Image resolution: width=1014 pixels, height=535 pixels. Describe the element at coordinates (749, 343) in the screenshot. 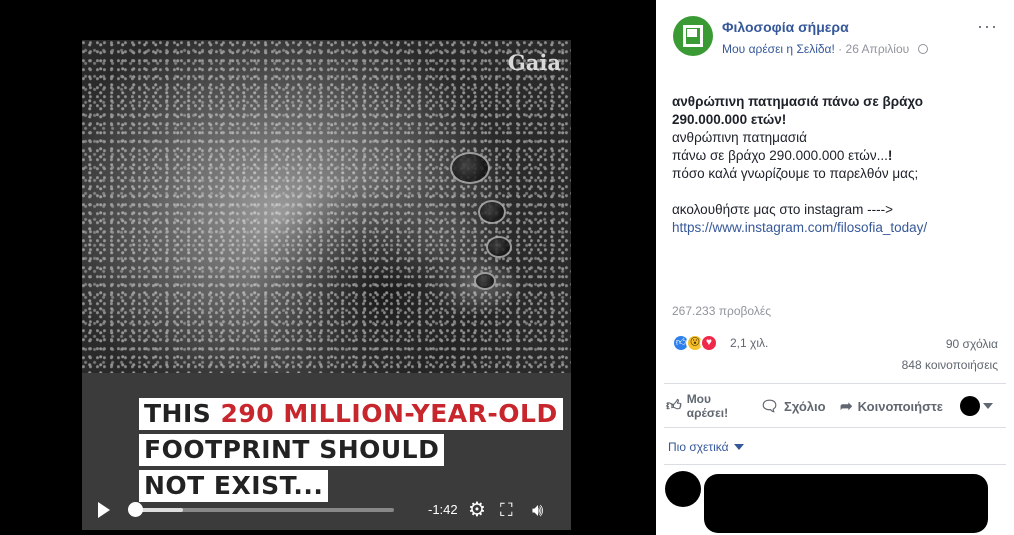

I see `reactions-count: 2,1 χιλ.` at that location.